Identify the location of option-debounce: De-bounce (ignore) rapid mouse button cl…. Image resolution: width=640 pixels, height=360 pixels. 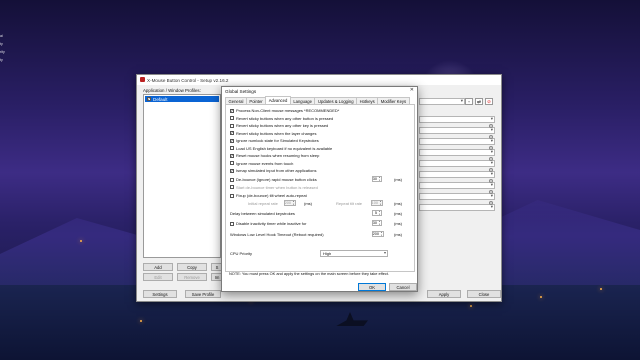
(273, 179).